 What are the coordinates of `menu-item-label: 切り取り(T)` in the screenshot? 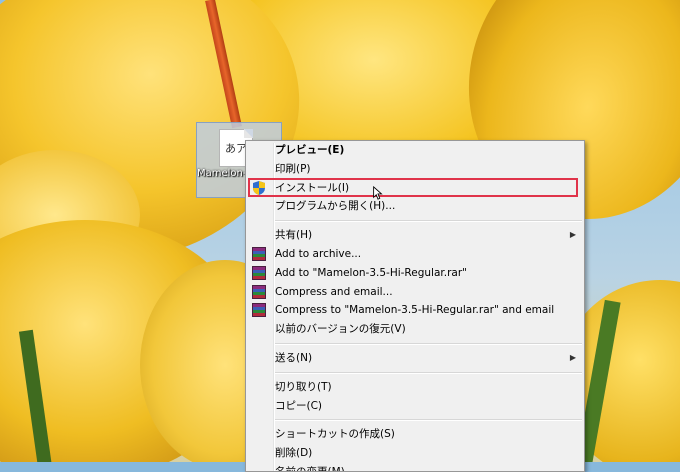 It's located at (303, 386).